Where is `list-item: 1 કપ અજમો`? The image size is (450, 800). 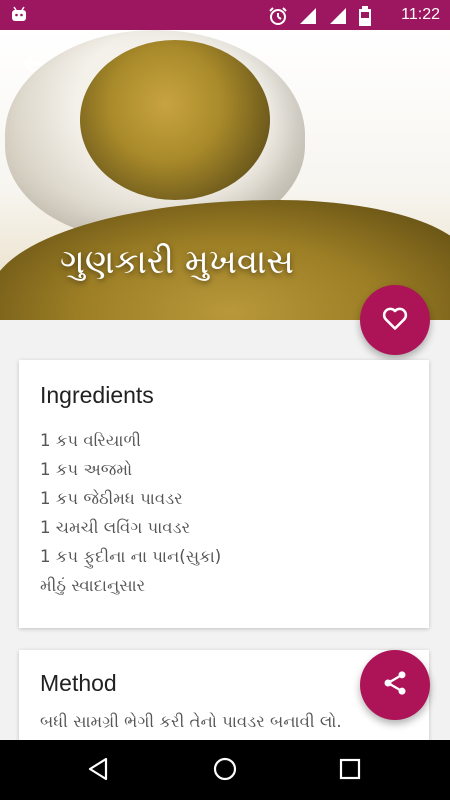 list-item: 1 કપ અજમો is located at coordinates (86, 469).